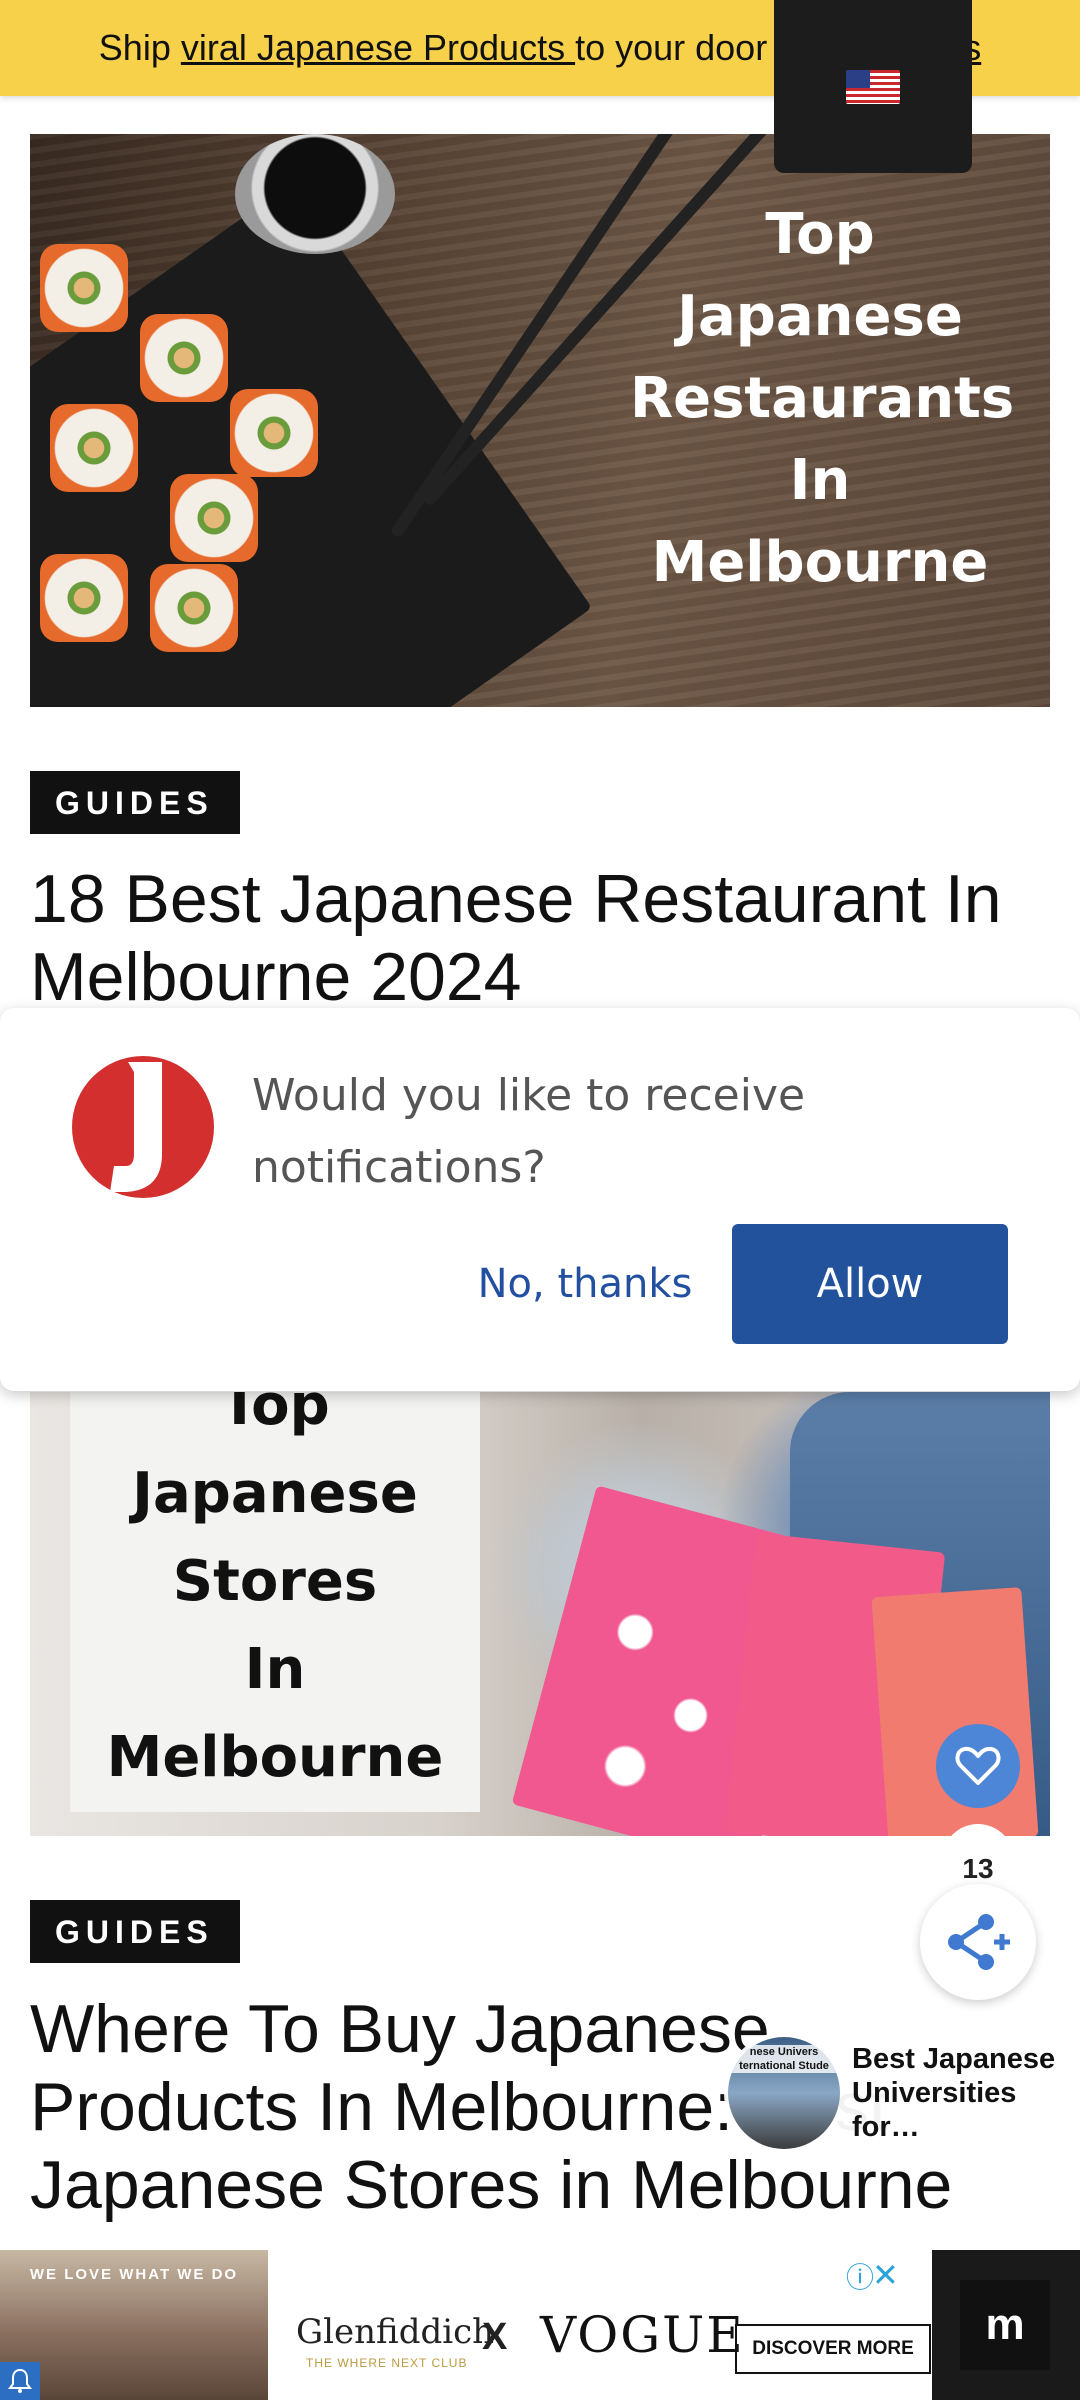 This screenshot has width=1080, height=2400. Describe the element at coordinates (822, 398) in the screenshot. I see `image-overlay-title: Top Japanese Restaurants In Melbourne` at that location.